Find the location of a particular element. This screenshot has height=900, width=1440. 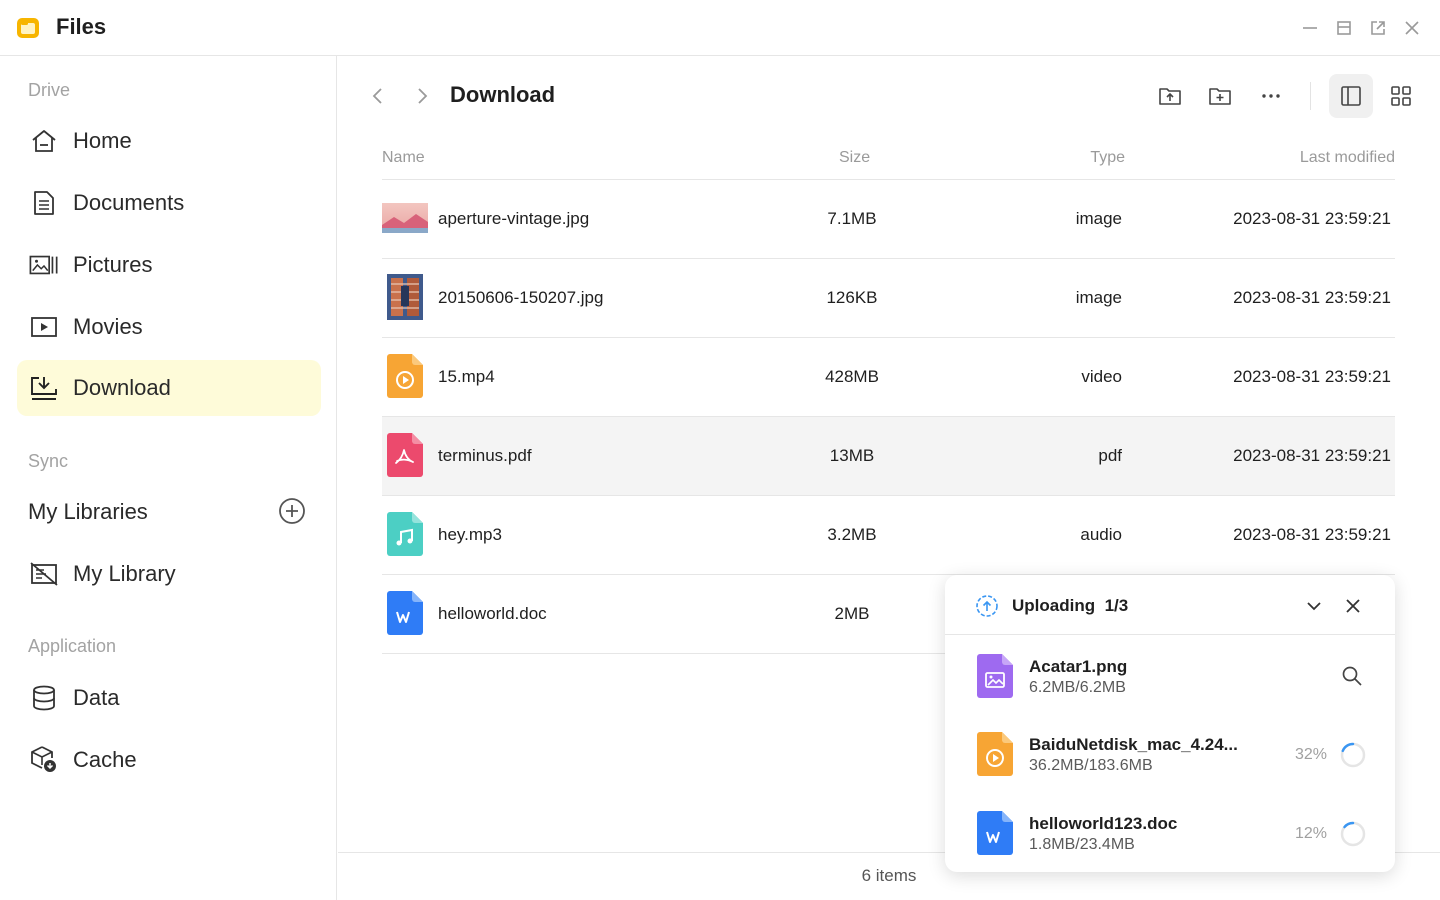

file-name: hey.mp3 is located at coordinates (470, 534).